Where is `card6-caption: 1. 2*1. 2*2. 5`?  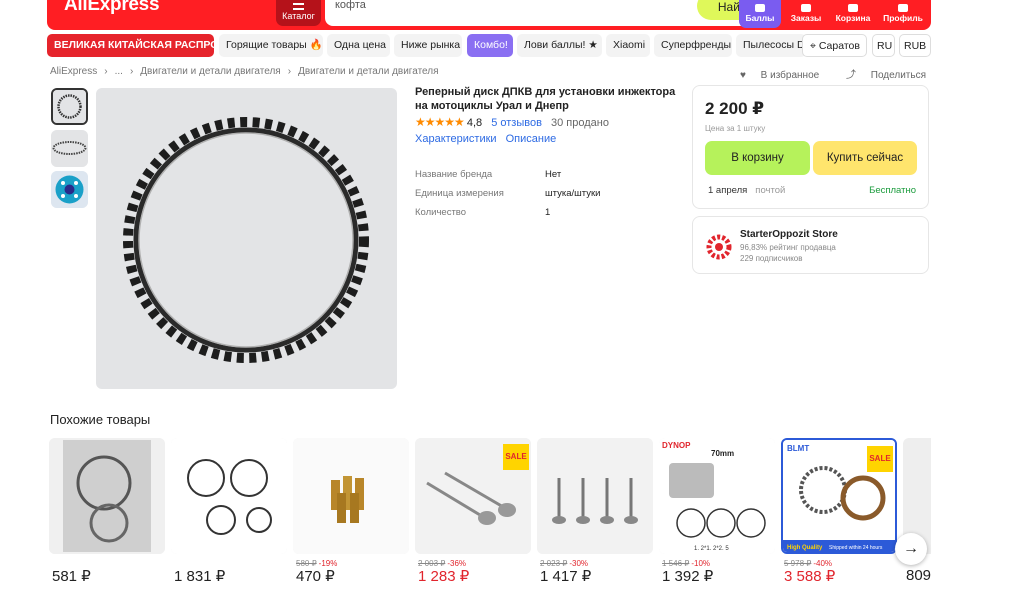 card6-caption: 1. 2*1. 2*2. 5 is located at coordinates (711, 549).